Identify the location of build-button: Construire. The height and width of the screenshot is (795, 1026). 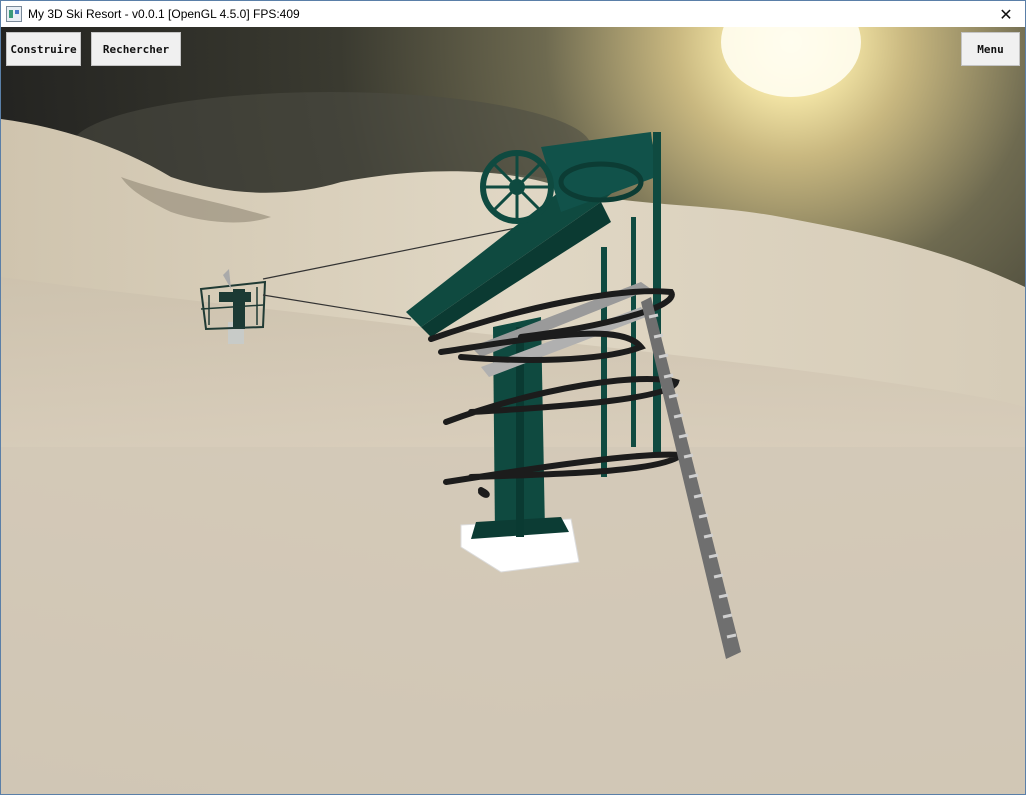
(43, 49).